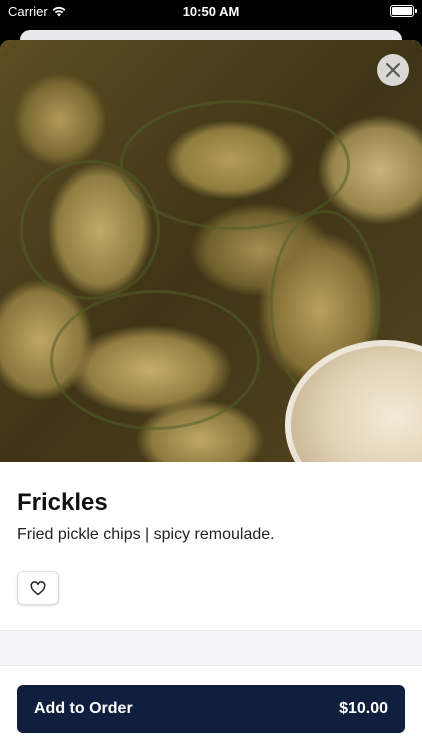 The height and width of the screenshot is (750, 422). I want to click on close-button, so click(393, 70).